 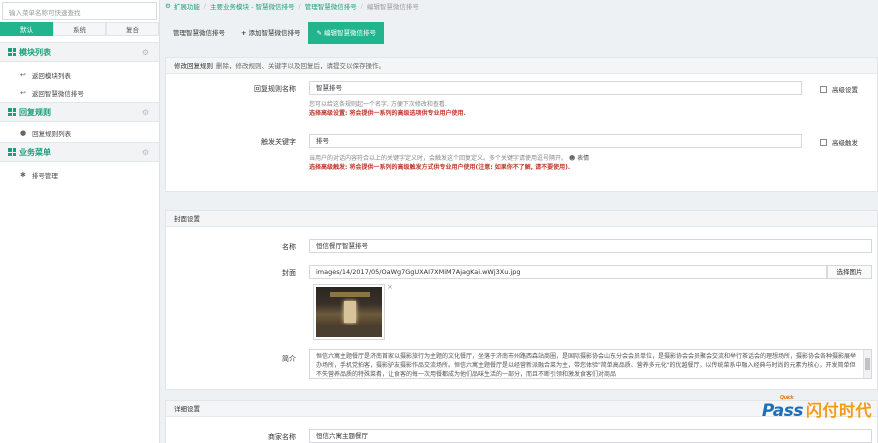 I want to click on breadcrumb-current: 编辑智慧微信排号, so click(x=392, y=7).